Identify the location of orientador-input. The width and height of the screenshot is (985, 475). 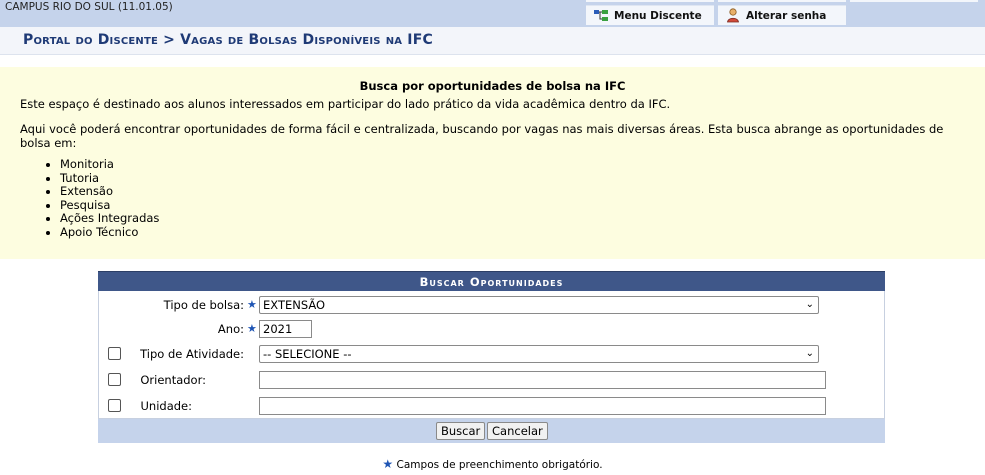
(542, 380).